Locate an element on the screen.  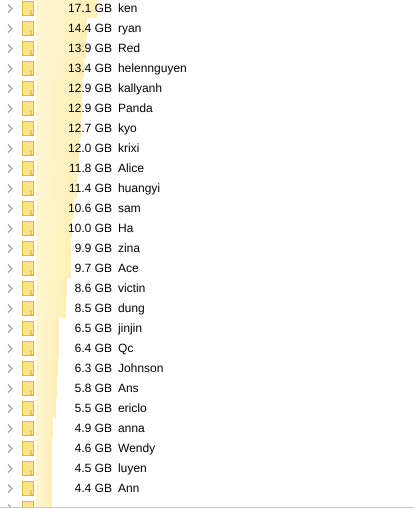
folder-size: 4.4 GB is located at coordinates (93, 488).